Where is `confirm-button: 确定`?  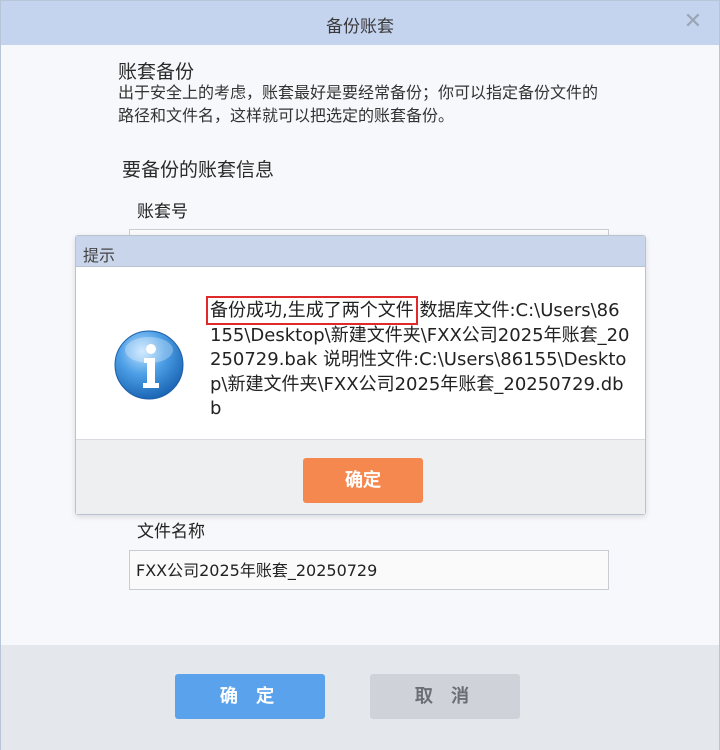
confirm-button: 确定 is located at coordinates (363, 480).